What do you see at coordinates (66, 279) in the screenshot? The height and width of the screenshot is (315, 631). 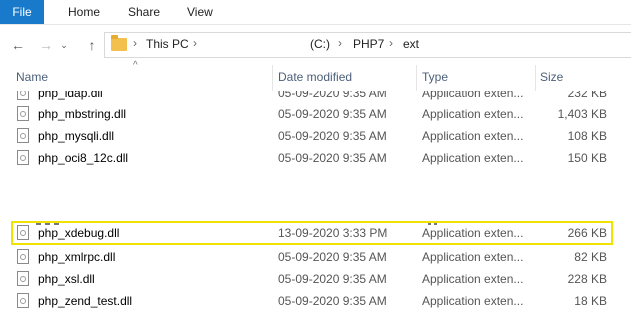 I see `file-name: php_xsl.dll` at bounding box center [66, 279].